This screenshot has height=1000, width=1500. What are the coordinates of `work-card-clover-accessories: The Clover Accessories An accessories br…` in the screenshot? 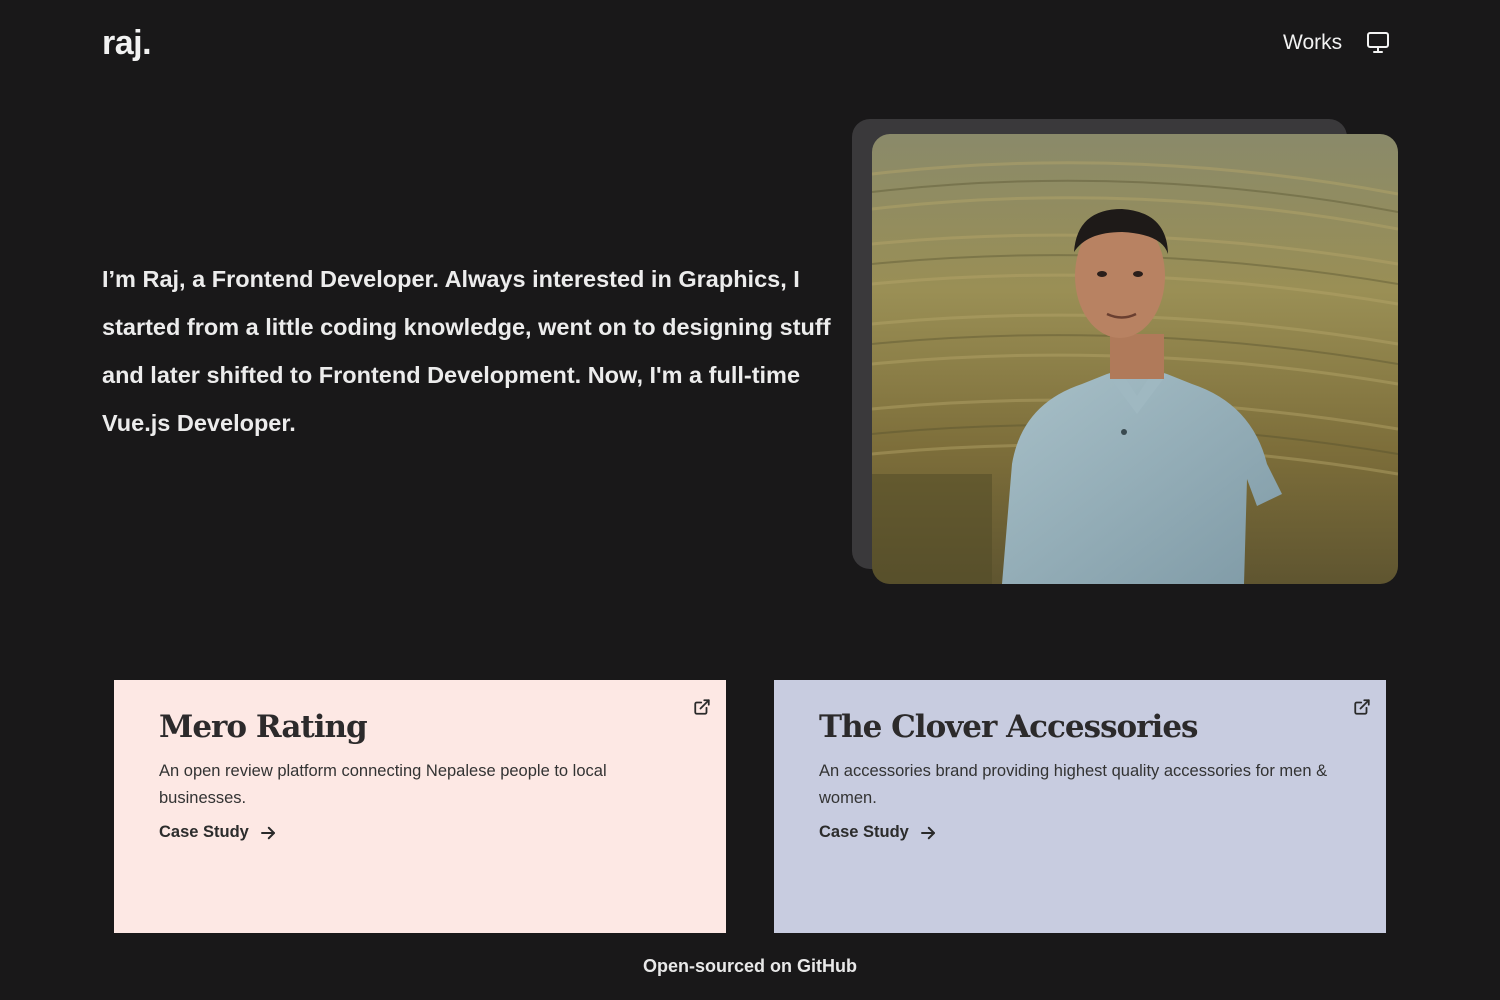 It's located at (1080, 806).